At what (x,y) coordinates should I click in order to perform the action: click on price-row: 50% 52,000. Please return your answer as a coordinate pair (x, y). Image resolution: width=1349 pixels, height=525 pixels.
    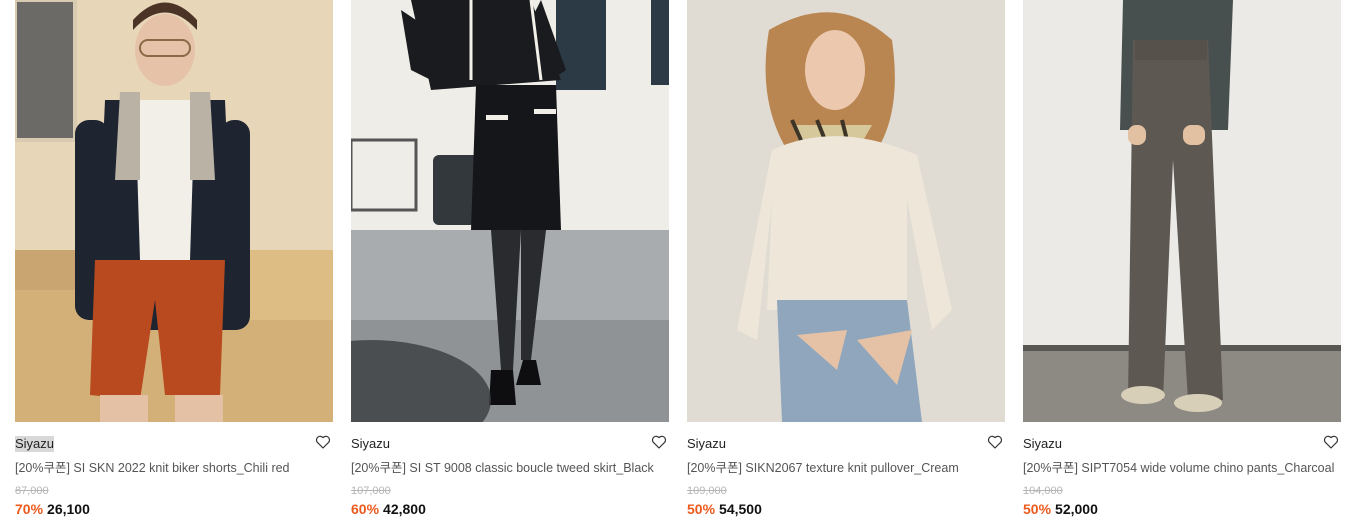
    Looking at the image, I should click on (1060, 509).